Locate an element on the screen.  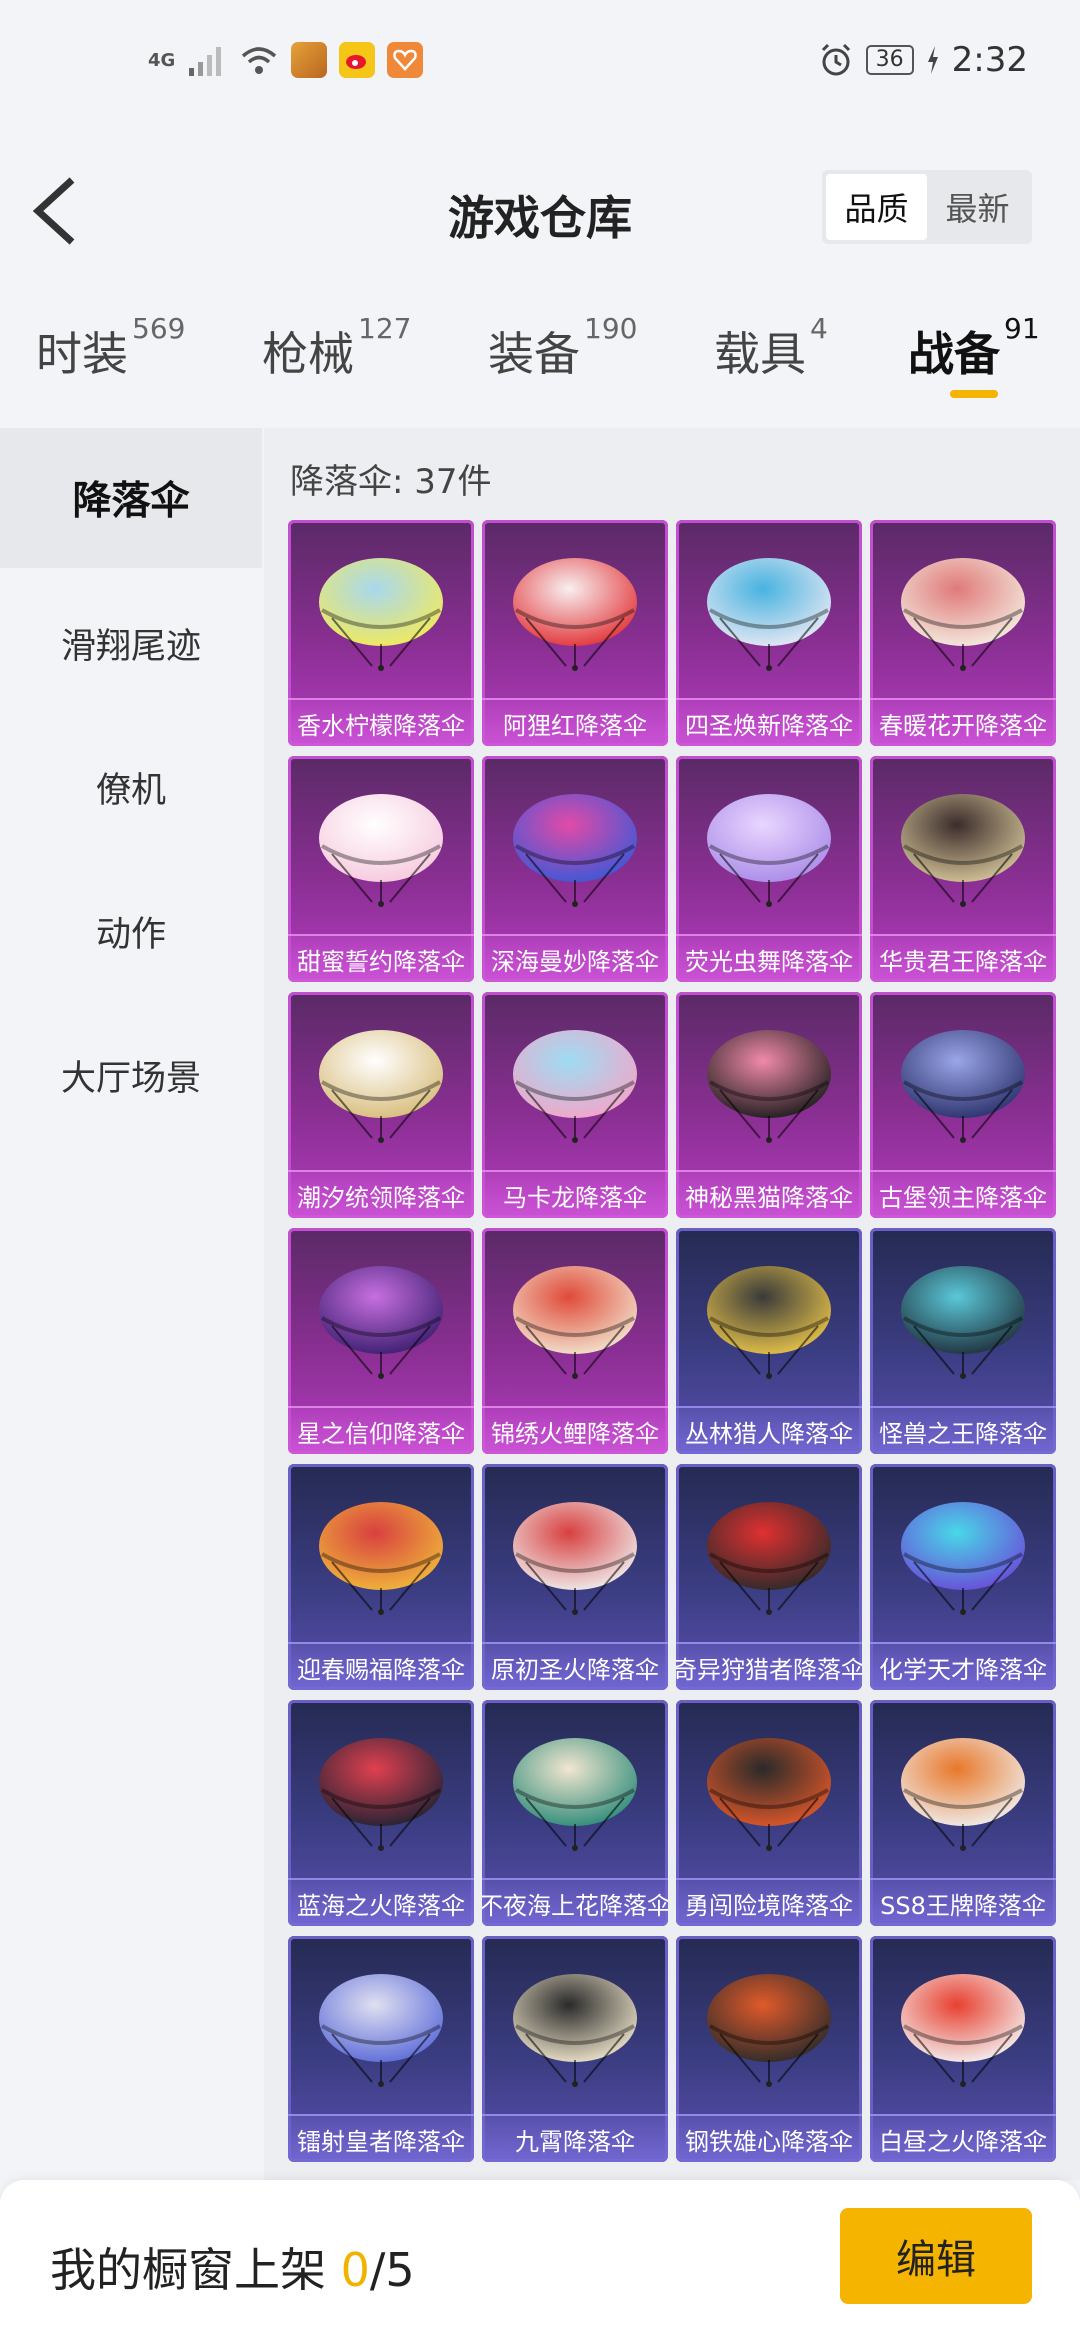
parachute-item-card: 香水柠檬降落伞 is located at coordinates (381, 633).